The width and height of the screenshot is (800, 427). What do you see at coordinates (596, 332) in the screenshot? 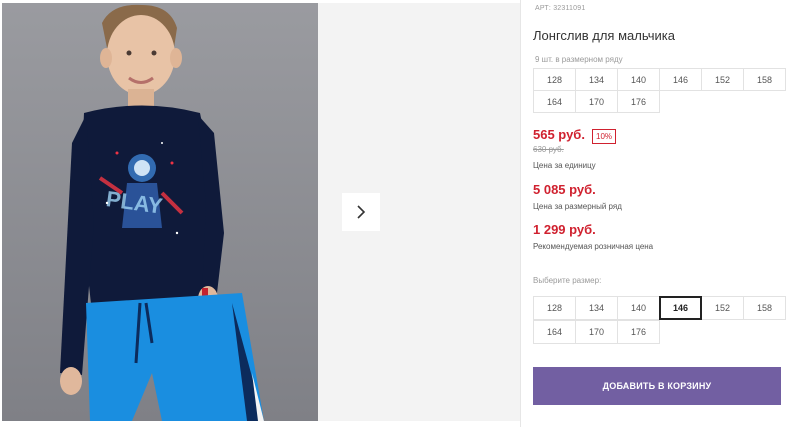
I see `size-option-170: 170` at bounding box center [596, 332].